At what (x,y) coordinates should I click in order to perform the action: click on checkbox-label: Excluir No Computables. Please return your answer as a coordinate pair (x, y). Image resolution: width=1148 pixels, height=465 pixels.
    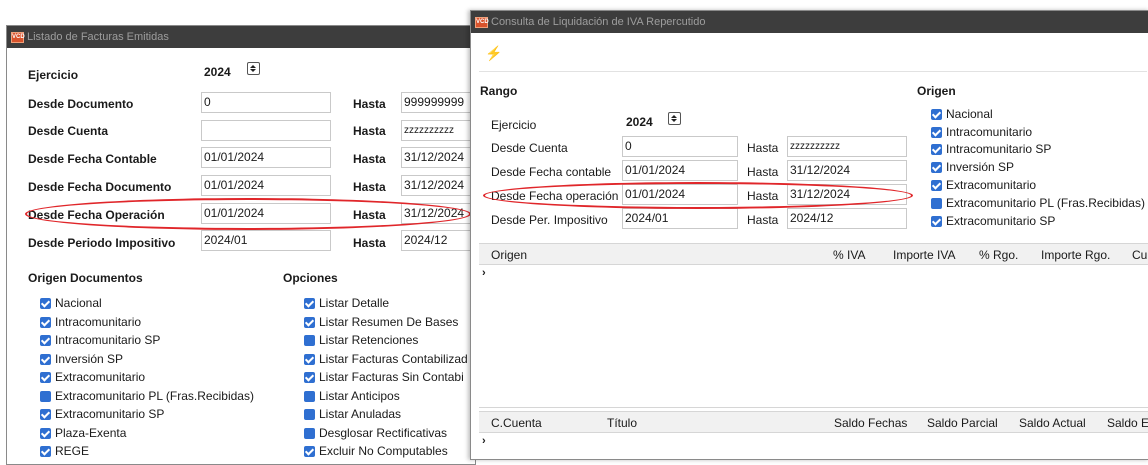
    Looking at the image, I should click on (383, 451).